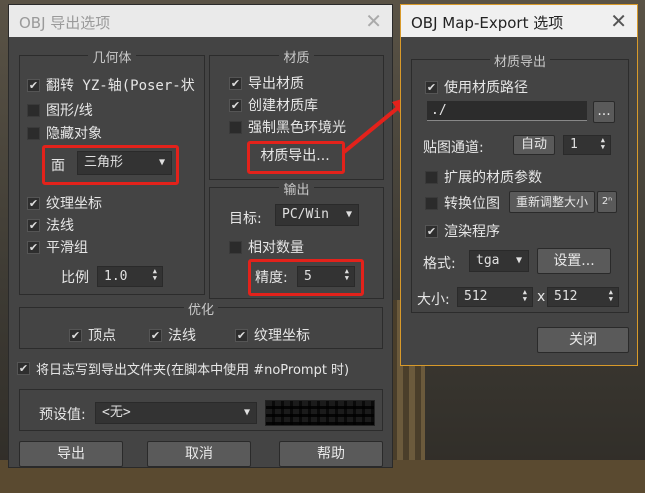  I want to click on export-button: 导出, so click(71, 454).